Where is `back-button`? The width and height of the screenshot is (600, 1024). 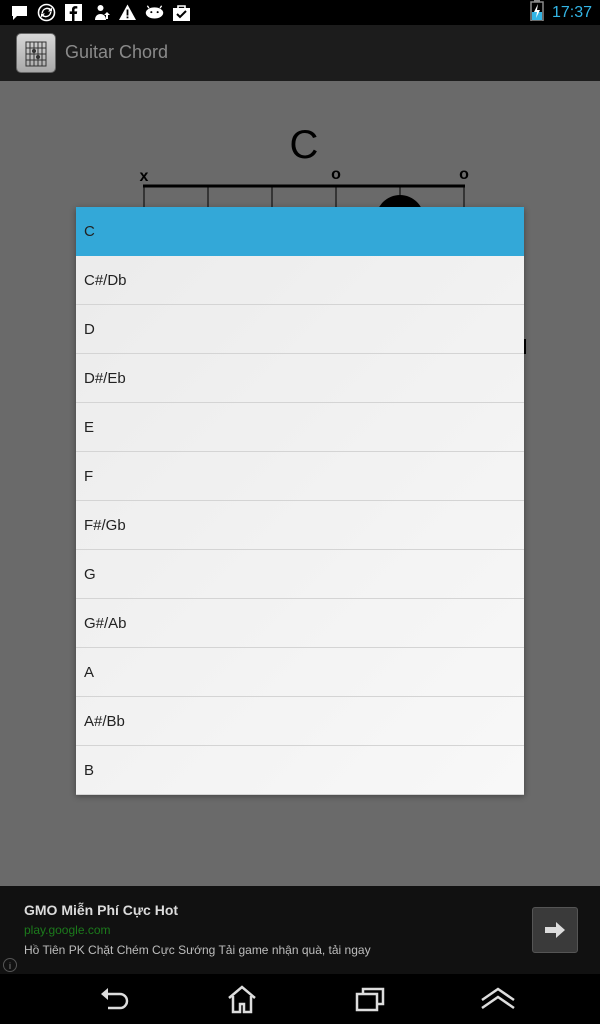
back-button is located at coordinates (114, 999).